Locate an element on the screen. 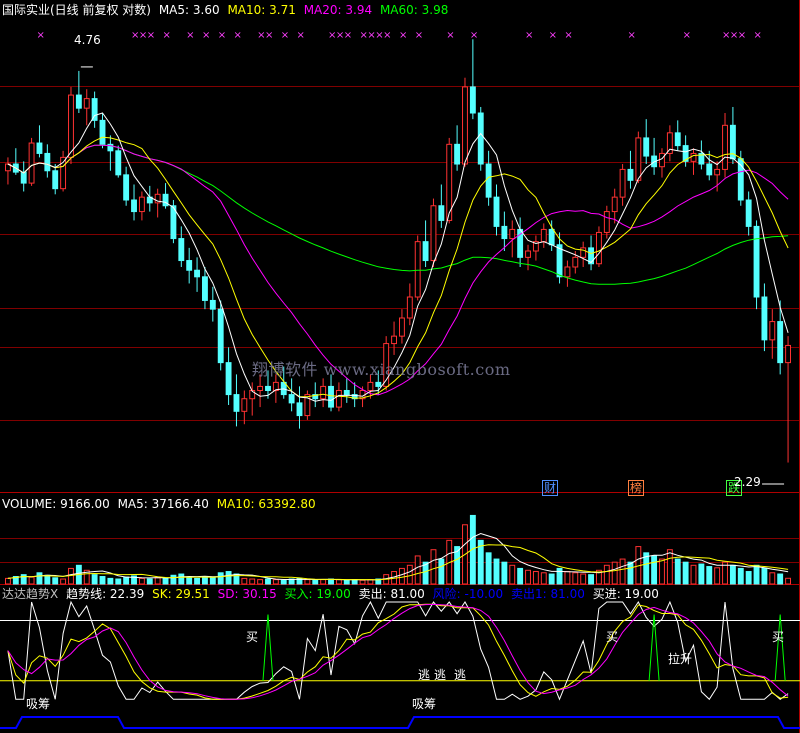 The image size is (800, 733). high-price-label: 4.76 is located at coordinates (87, 40).